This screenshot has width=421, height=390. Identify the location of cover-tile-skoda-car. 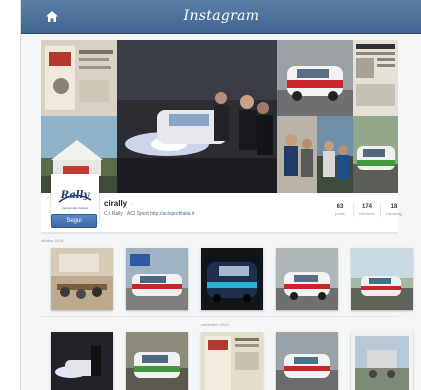
(375, 154).